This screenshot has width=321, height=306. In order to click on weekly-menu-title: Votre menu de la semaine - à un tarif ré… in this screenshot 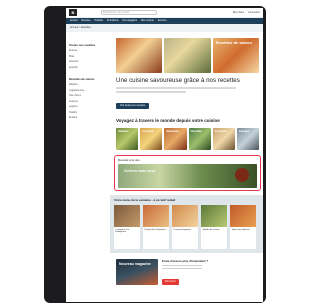, I will do `click(145, 200)`.